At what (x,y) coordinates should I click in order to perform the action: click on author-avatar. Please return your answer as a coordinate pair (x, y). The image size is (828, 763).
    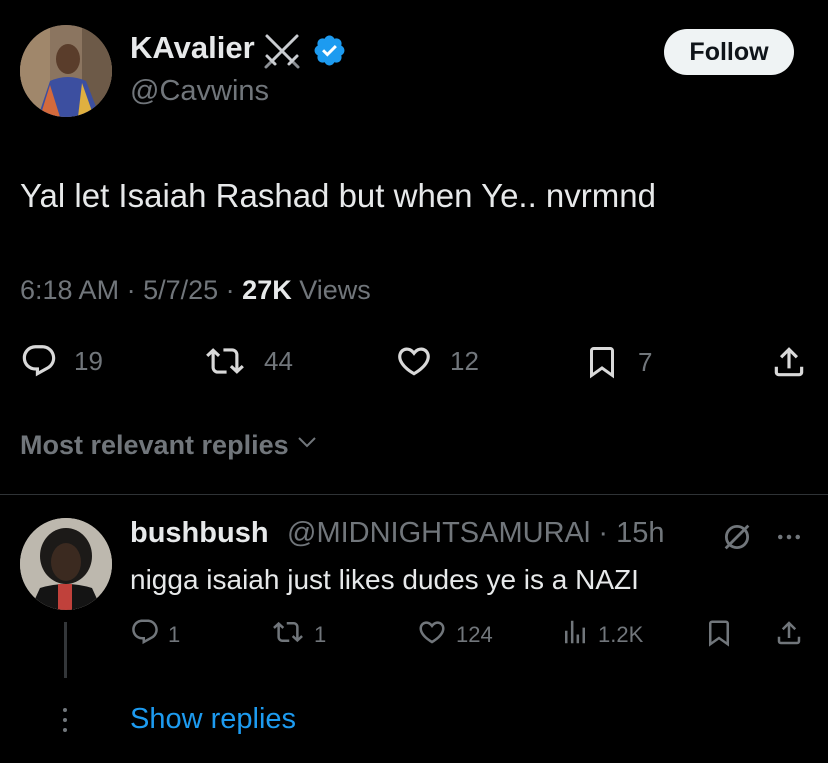
    Looking at the image, I should click on (66, 71).